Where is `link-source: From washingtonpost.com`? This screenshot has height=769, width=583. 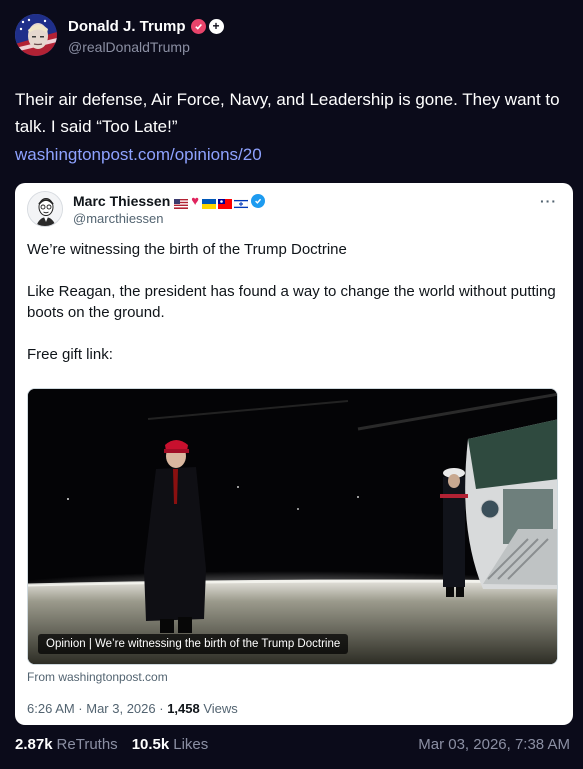 link-source: From washingtonpost.com is located at coordinates (97, 677).